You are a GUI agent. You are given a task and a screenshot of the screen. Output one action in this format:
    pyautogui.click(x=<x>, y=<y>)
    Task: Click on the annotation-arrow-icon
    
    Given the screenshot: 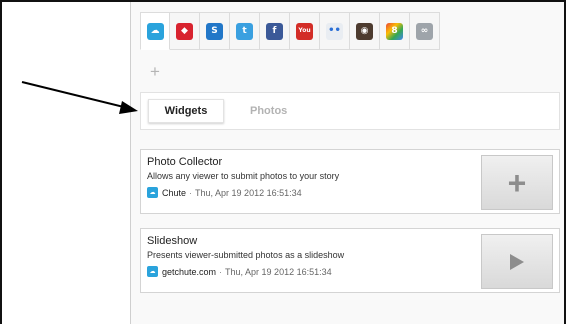 What is the action you would take?
    pyautogui.click(x=79, y=97)
    